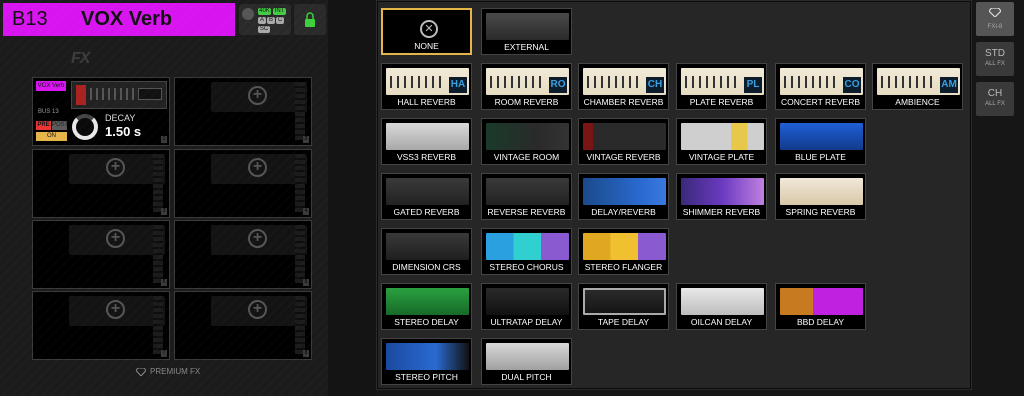 The height and width of the screenshot is (396, 1024). What do you see at coordinates (526, 361) in the screenshot?
I see `fx-tile-dual-pitch: DUAL PITCH` at bounding box center [526, 361].